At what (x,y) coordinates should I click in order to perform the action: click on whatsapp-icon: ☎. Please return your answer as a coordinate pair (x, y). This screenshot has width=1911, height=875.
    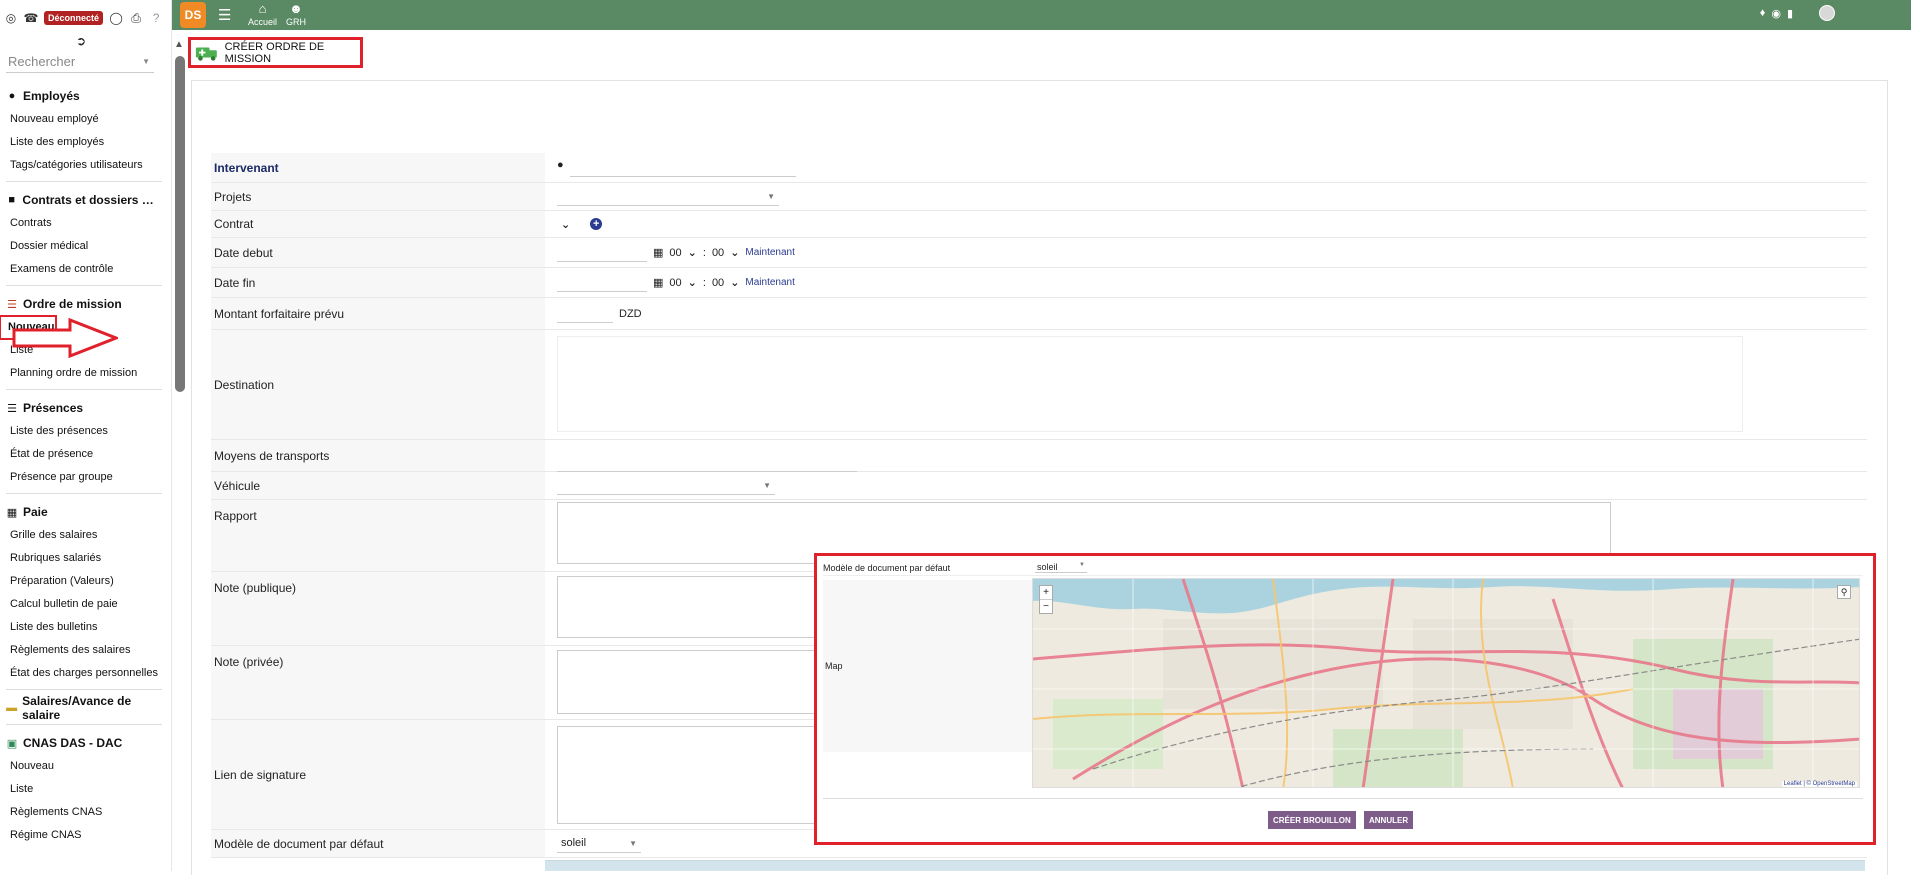
    Looking at the image, I should click on (31, 18).